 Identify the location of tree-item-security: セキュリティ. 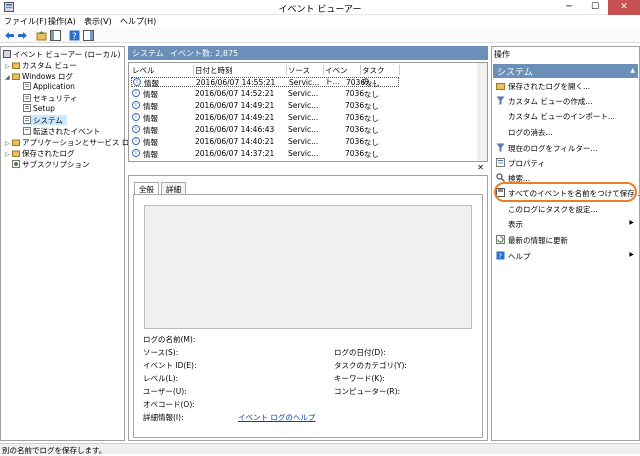
(50, 98).